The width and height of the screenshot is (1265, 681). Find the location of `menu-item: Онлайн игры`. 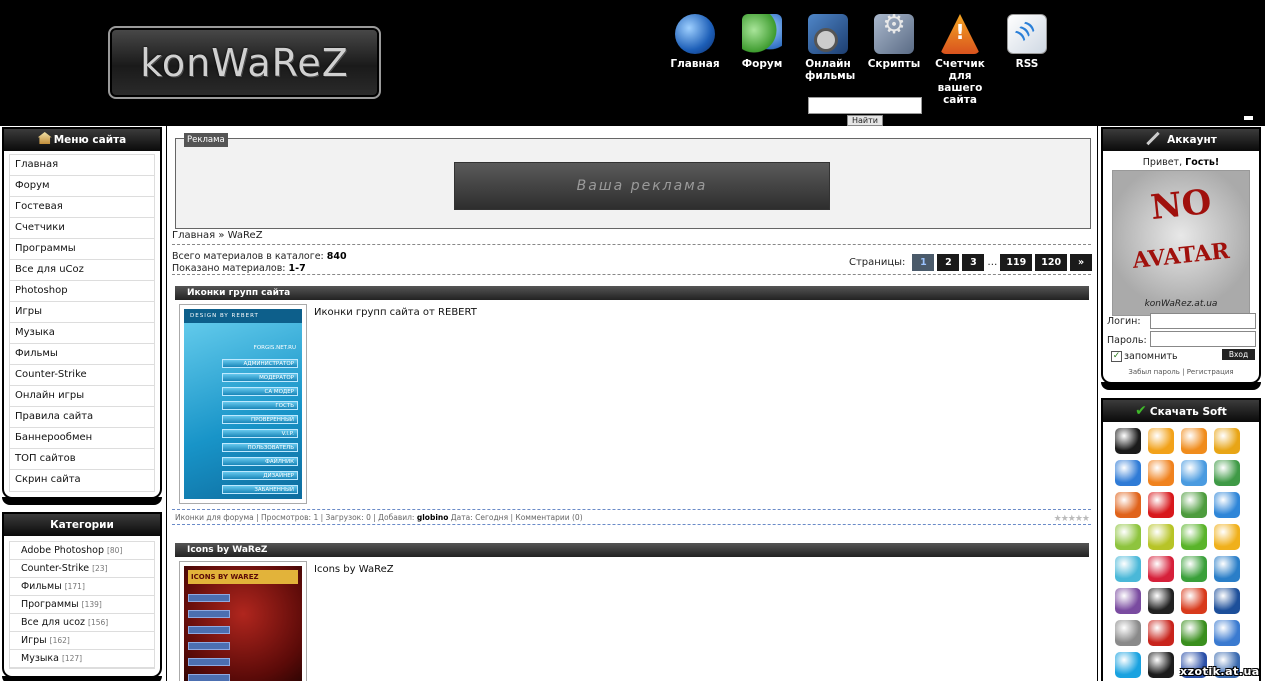

menu-item: Онлайн игры is located at coordinates (82, 396).